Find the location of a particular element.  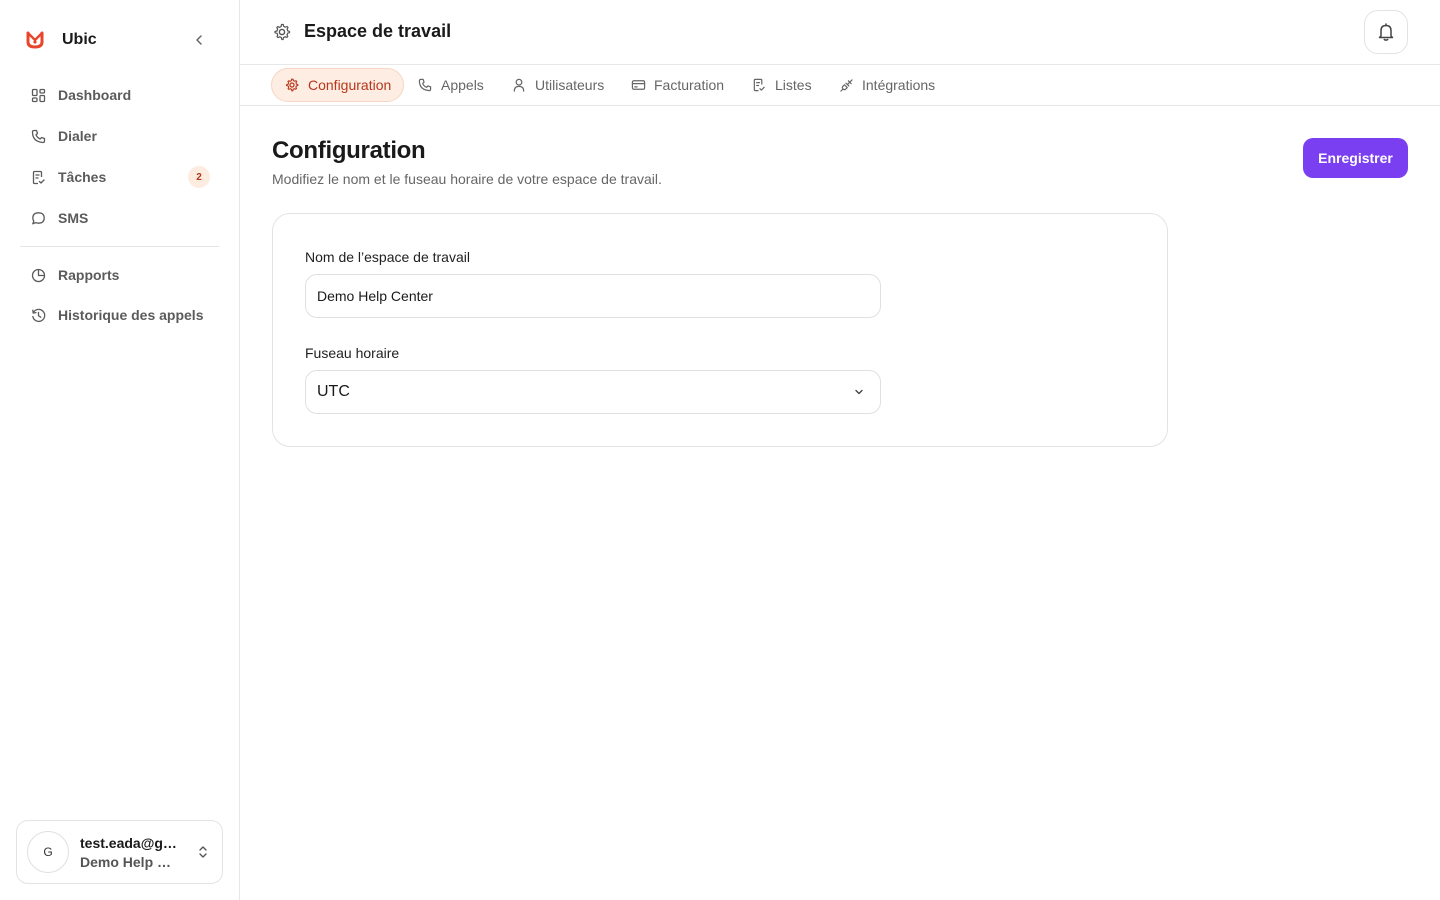

avatar: G is located at coordinates (48, 852).